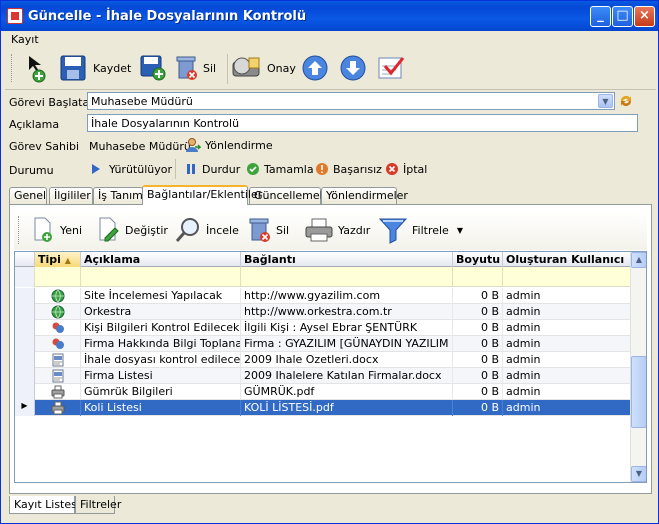 The height and width of the screenshot is (524, 659). What do you see at coordinates (161, 328) in the screenshot?
I see `cell-aciklama: Kişi Bilgileri Kontrol Edilecek` at bounding box center [161, 328].